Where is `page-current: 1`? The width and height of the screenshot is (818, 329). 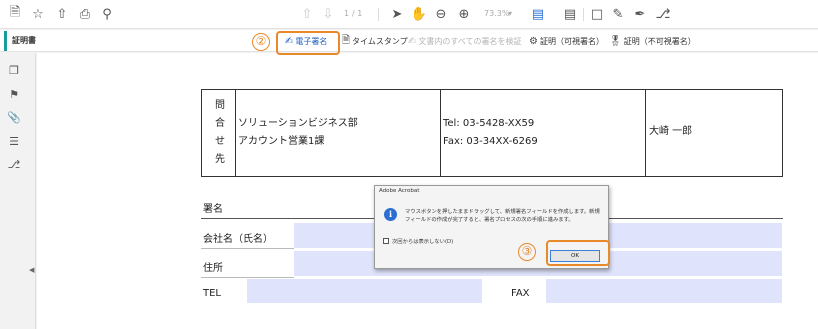 page-current: 1 is located at coordinates (346, 14).